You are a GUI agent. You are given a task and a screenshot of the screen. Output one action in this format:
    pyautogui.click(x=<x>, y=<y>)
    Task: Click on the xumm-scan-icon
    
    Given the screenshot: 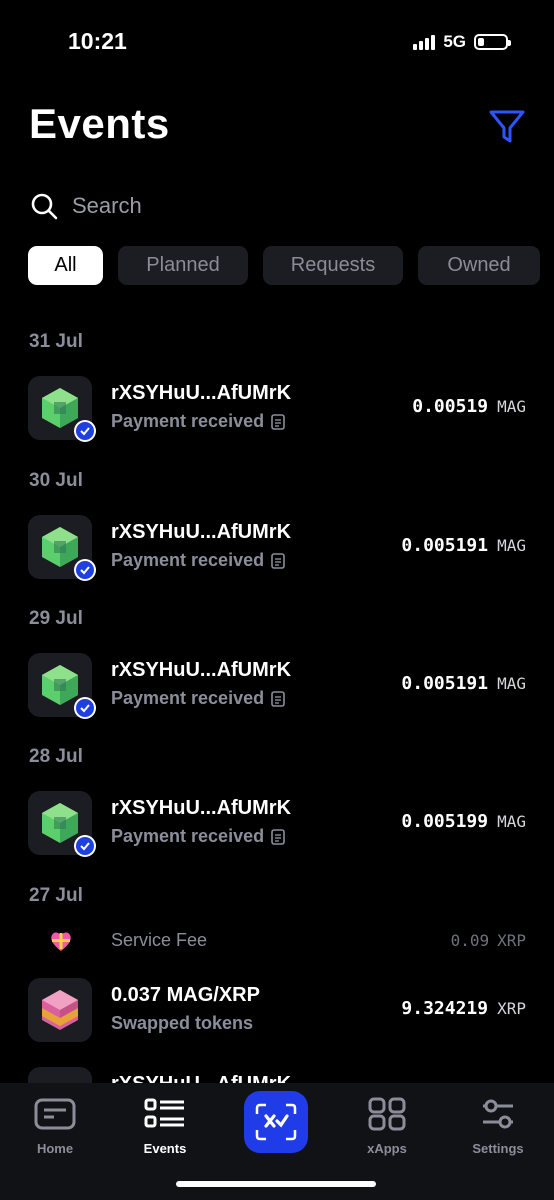 What is the action you would take?
    pyautogui.click(x=276, y=1122)
    